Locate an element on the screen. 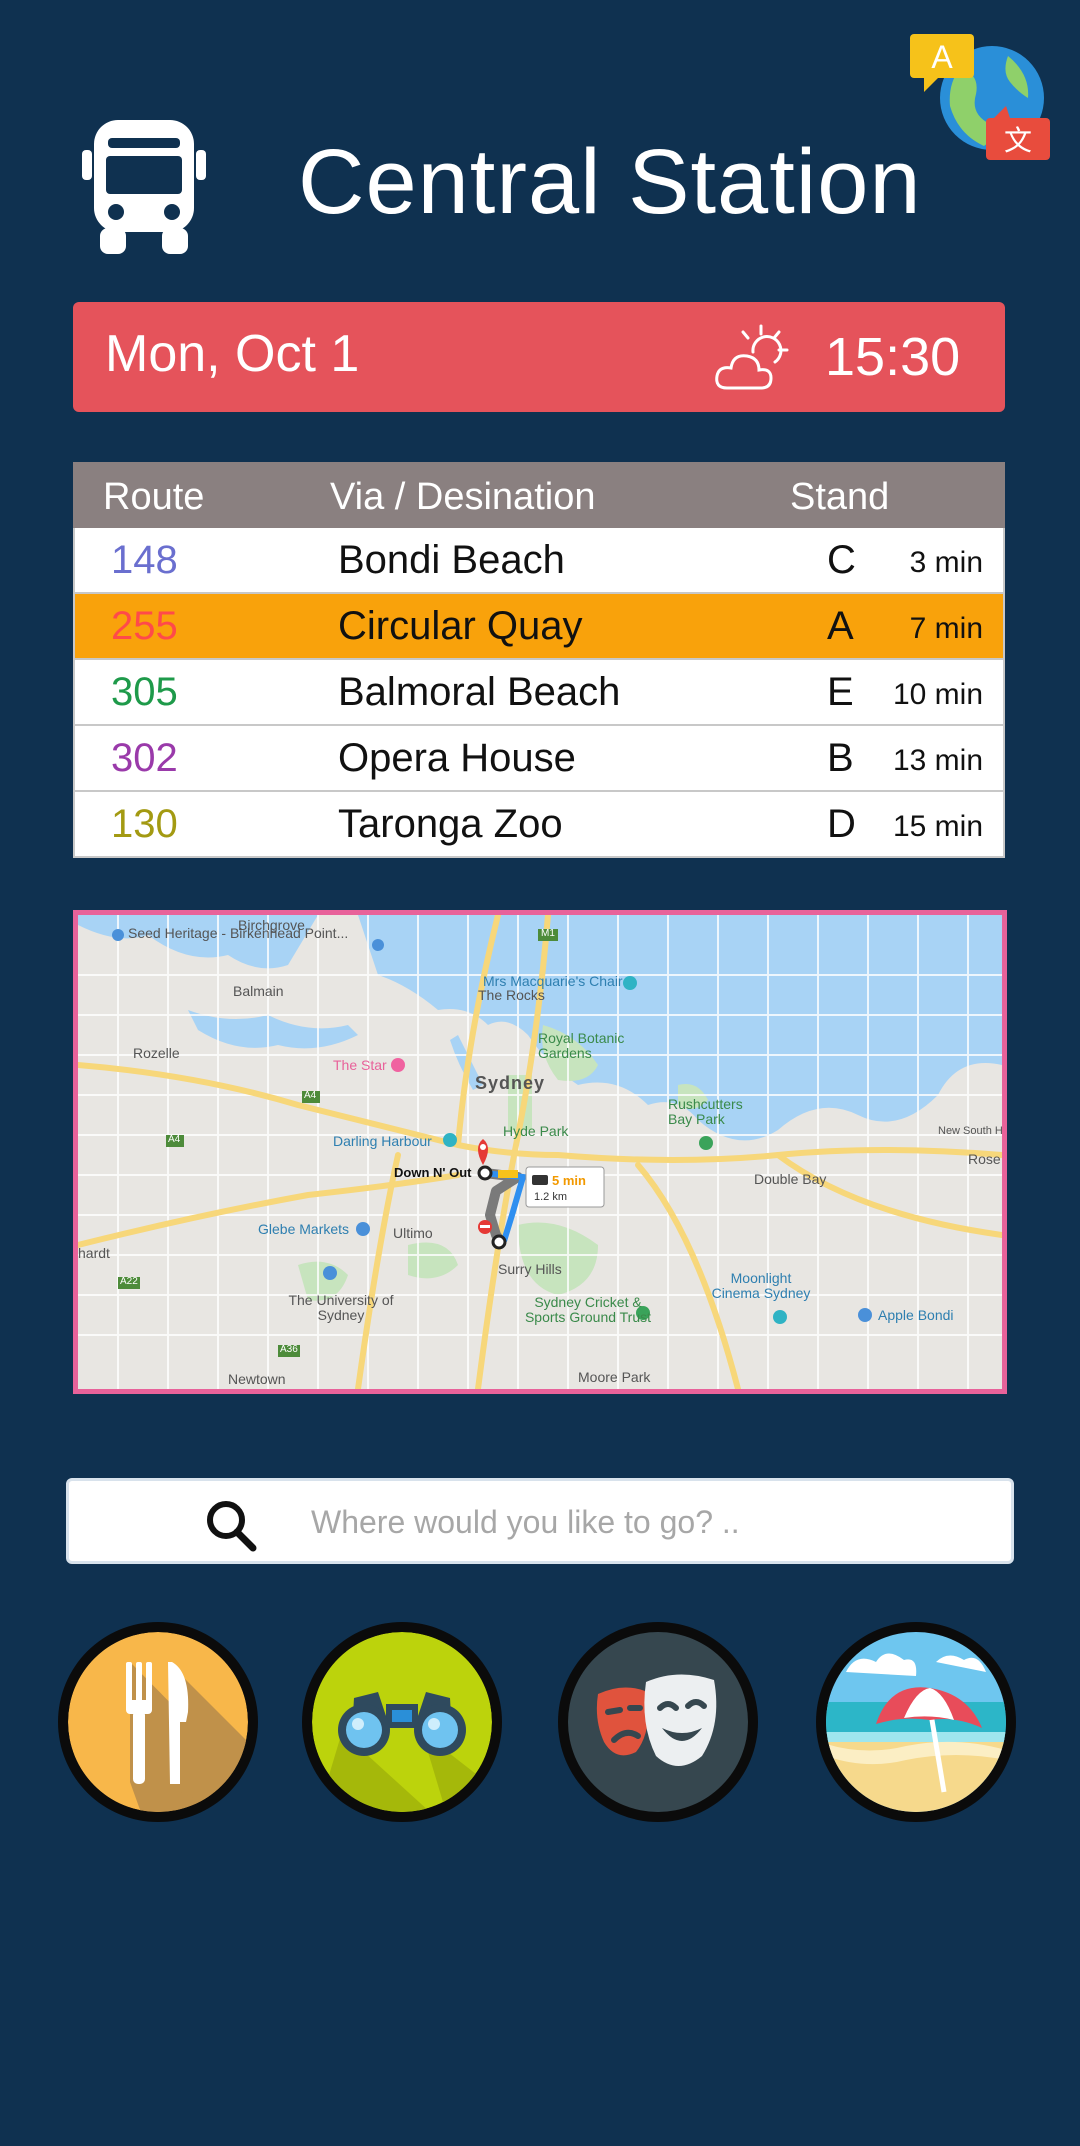  map-label: Apple Bondi is located at coordinates (916, 1315).